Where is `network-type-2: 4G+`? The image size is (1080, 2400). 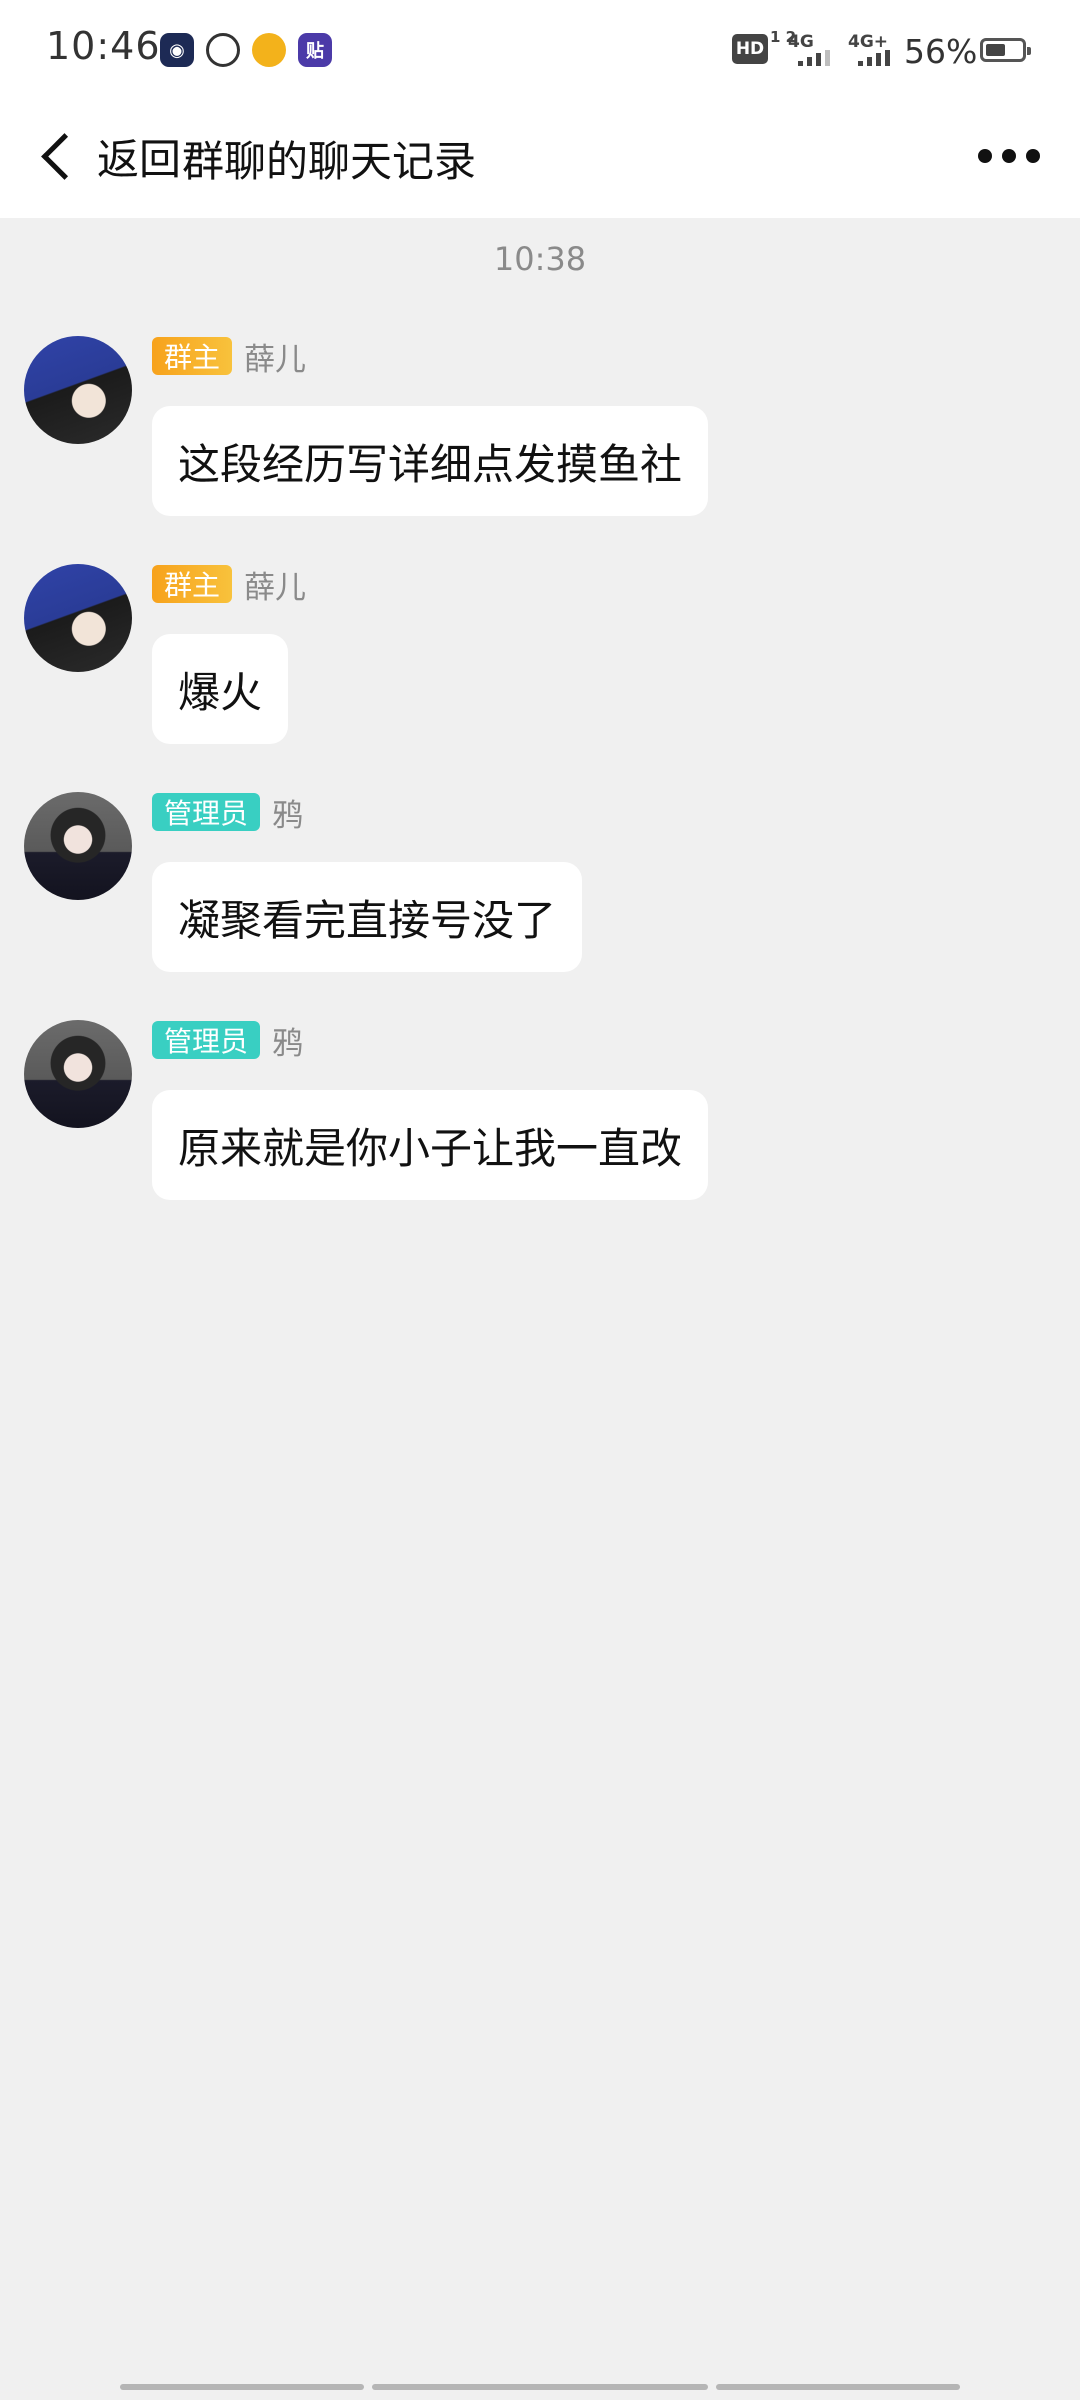
network-type-2: 4G+ is located at coordinates (868, 42).